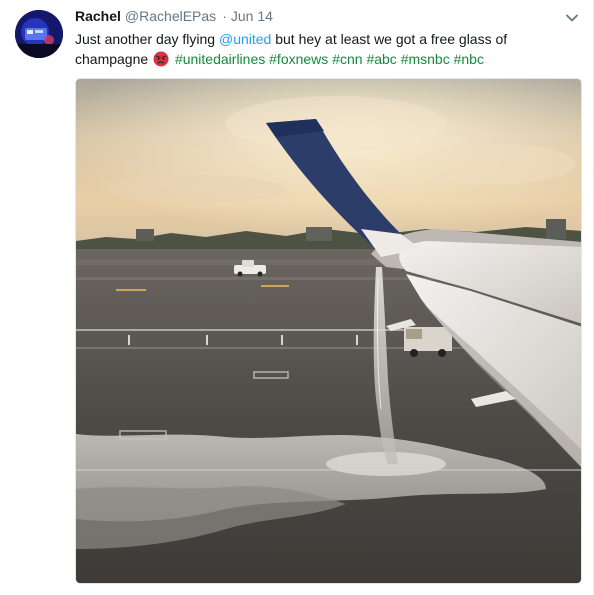  I want to click on tweet-header: Rachel @RachelEPas · Jun 14, so click(174, 18).